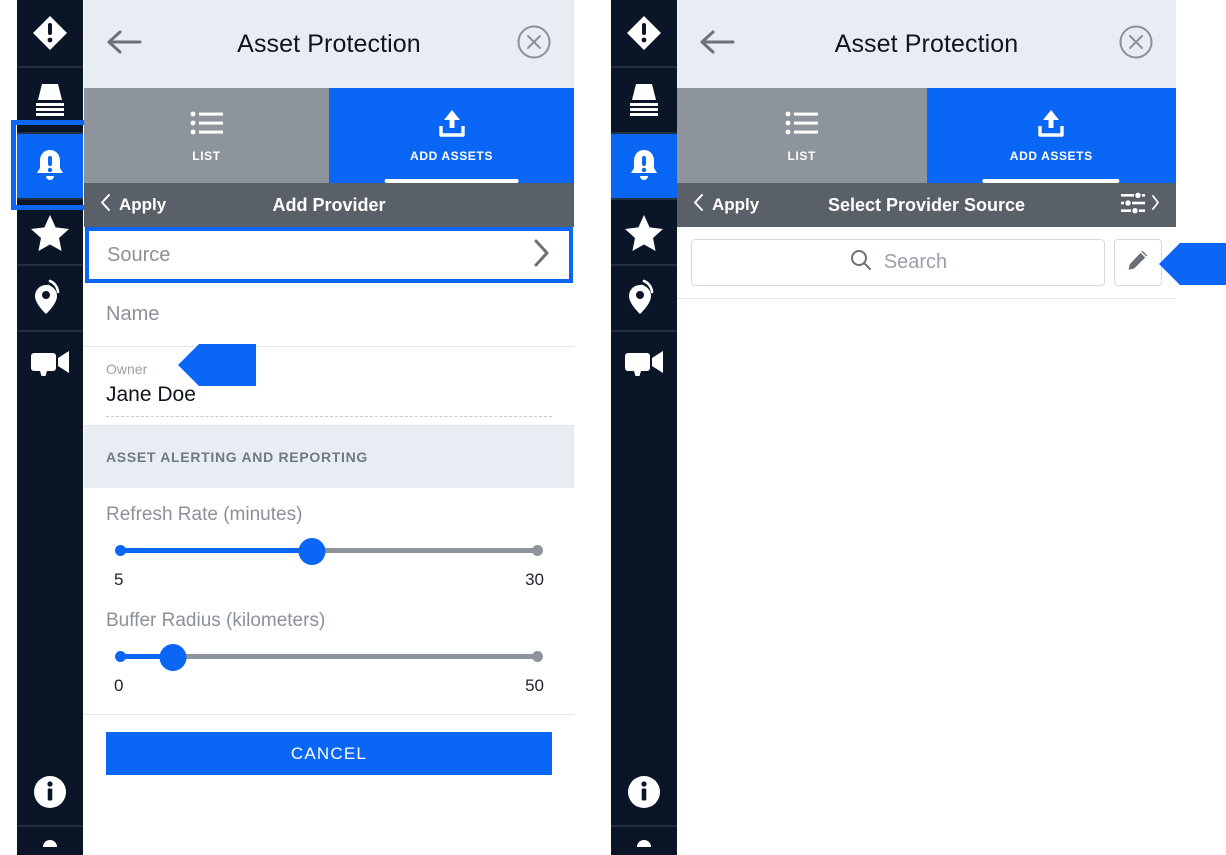 The image size is (1226, 855). I want to click on buffer-radius-max: 50, so click(534, 685).